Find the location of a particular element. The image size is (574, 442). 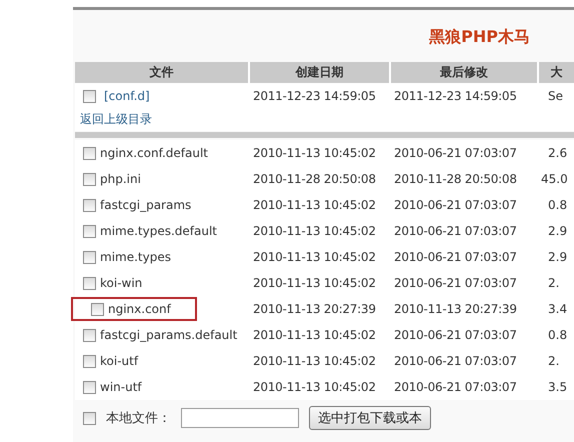

modified-date: 2010-11-13 20:27:39 is located at coordinates (455, 309).